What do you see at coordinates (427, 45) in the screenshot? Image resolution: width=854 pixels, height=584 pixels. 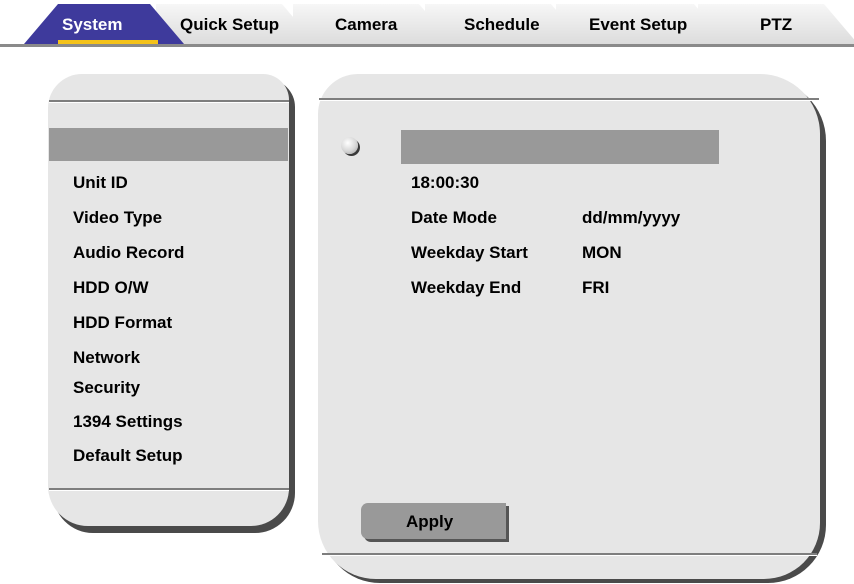 I see `tab-strip` at bounding box center [427, 45].